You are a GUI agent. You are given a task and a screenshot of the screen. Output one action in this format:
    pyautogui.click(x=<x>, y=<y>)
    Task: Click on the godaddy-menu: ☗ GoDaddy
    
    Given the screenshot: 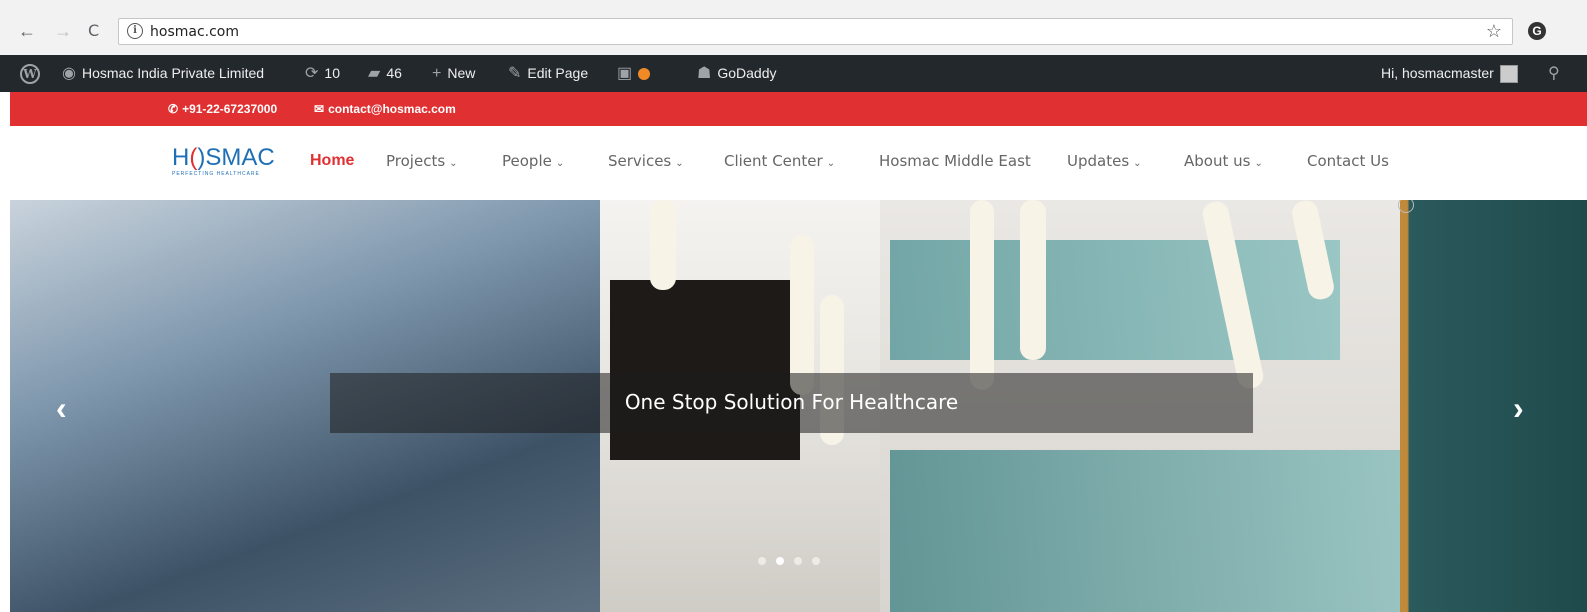 What is the action you would take?
    pyautogui.click(x=737, y=73)
    